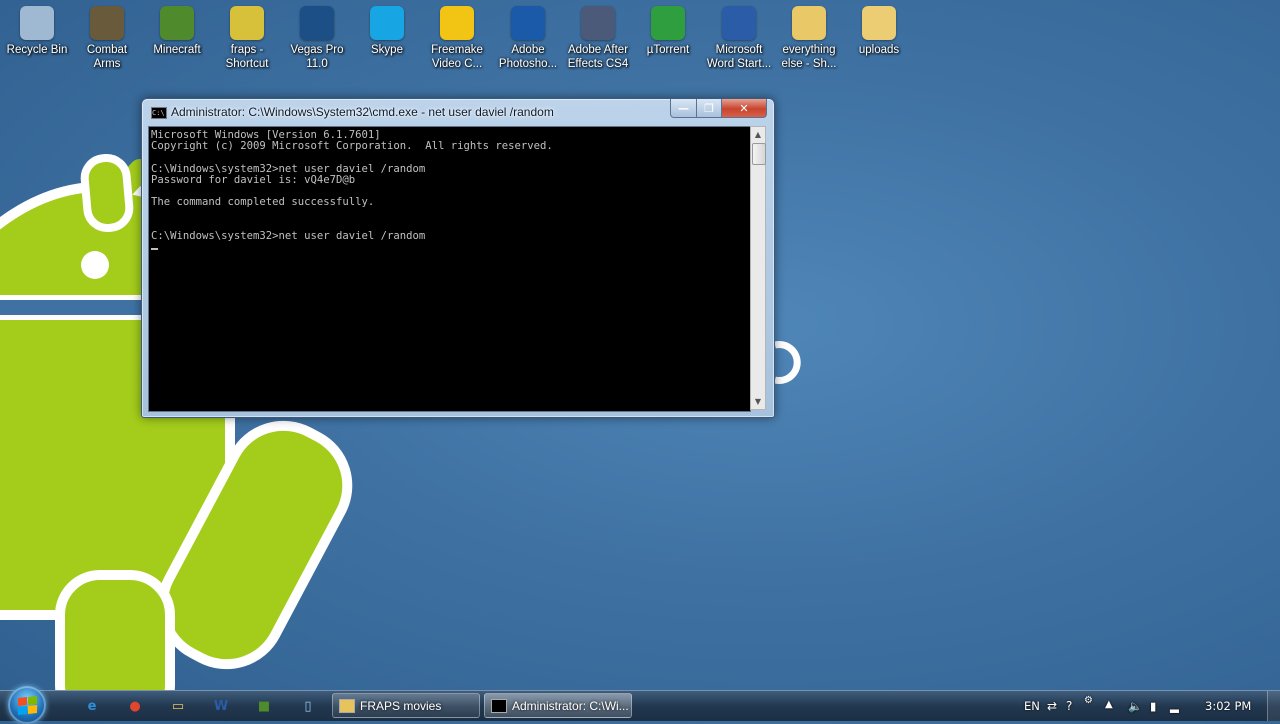 This screenshot has width=1280, height=724. Describe the element at coordinates (401, 705) in the screenshot. I see `taskbar-button-label: FRAPS movies` at that location.